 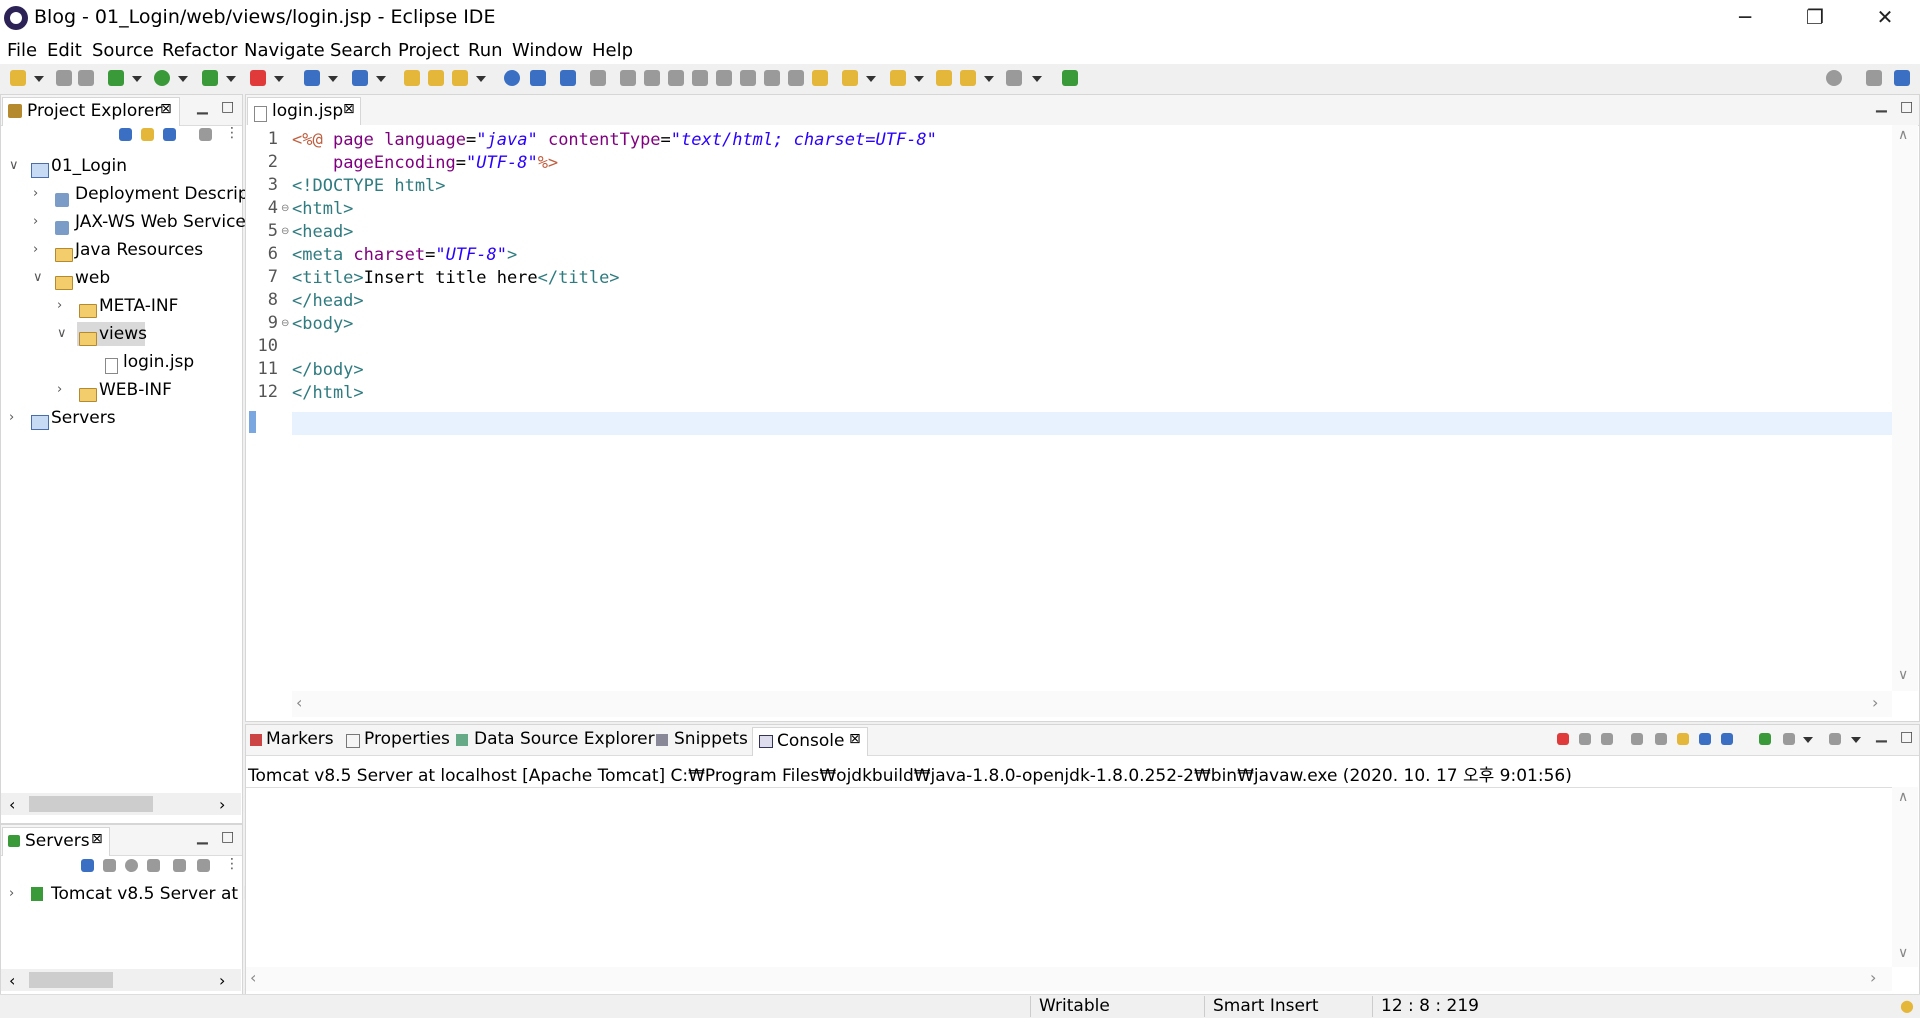 What do you see at coordinates (91, 111) in the screenshot?
I see `tab-project-explorer: Project Explorer ⊠` at bounding box center [91, 111].